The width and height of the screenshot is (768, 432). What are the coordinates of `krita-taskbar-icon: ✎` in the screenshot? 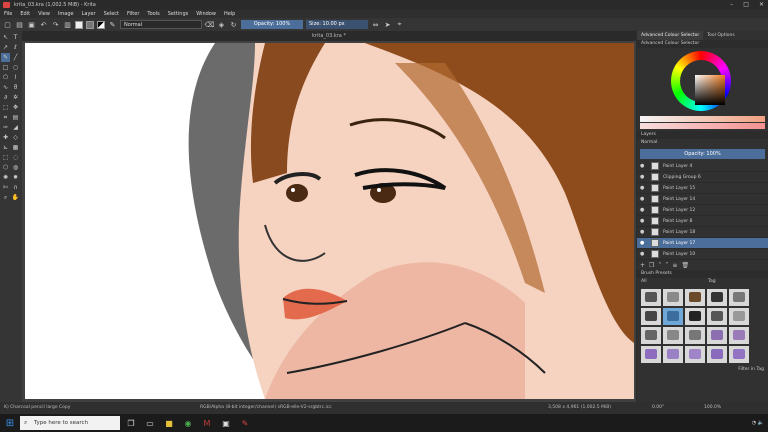 It's located at (245, 423).